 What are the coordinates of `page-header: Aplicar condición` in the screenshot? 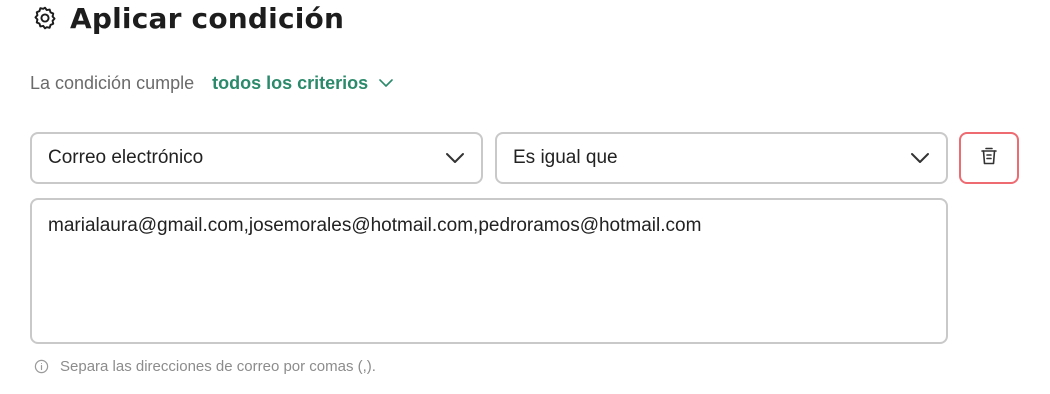 It's located at (187, 18).